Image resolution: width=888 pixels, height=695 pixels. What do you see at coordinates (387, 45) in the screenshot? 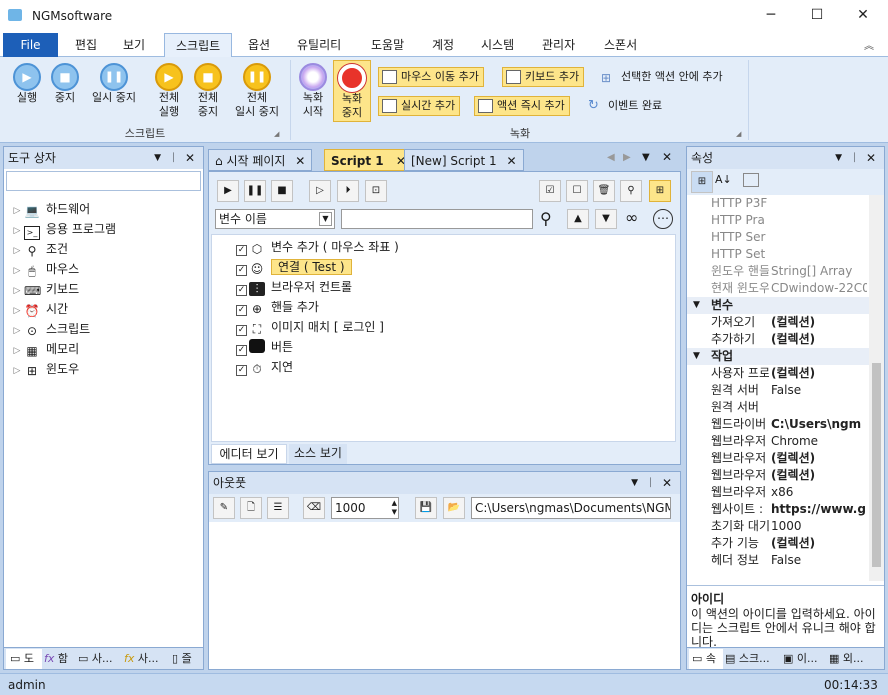
I see `tab-help: 도움말` at bounding box center [387, 45].